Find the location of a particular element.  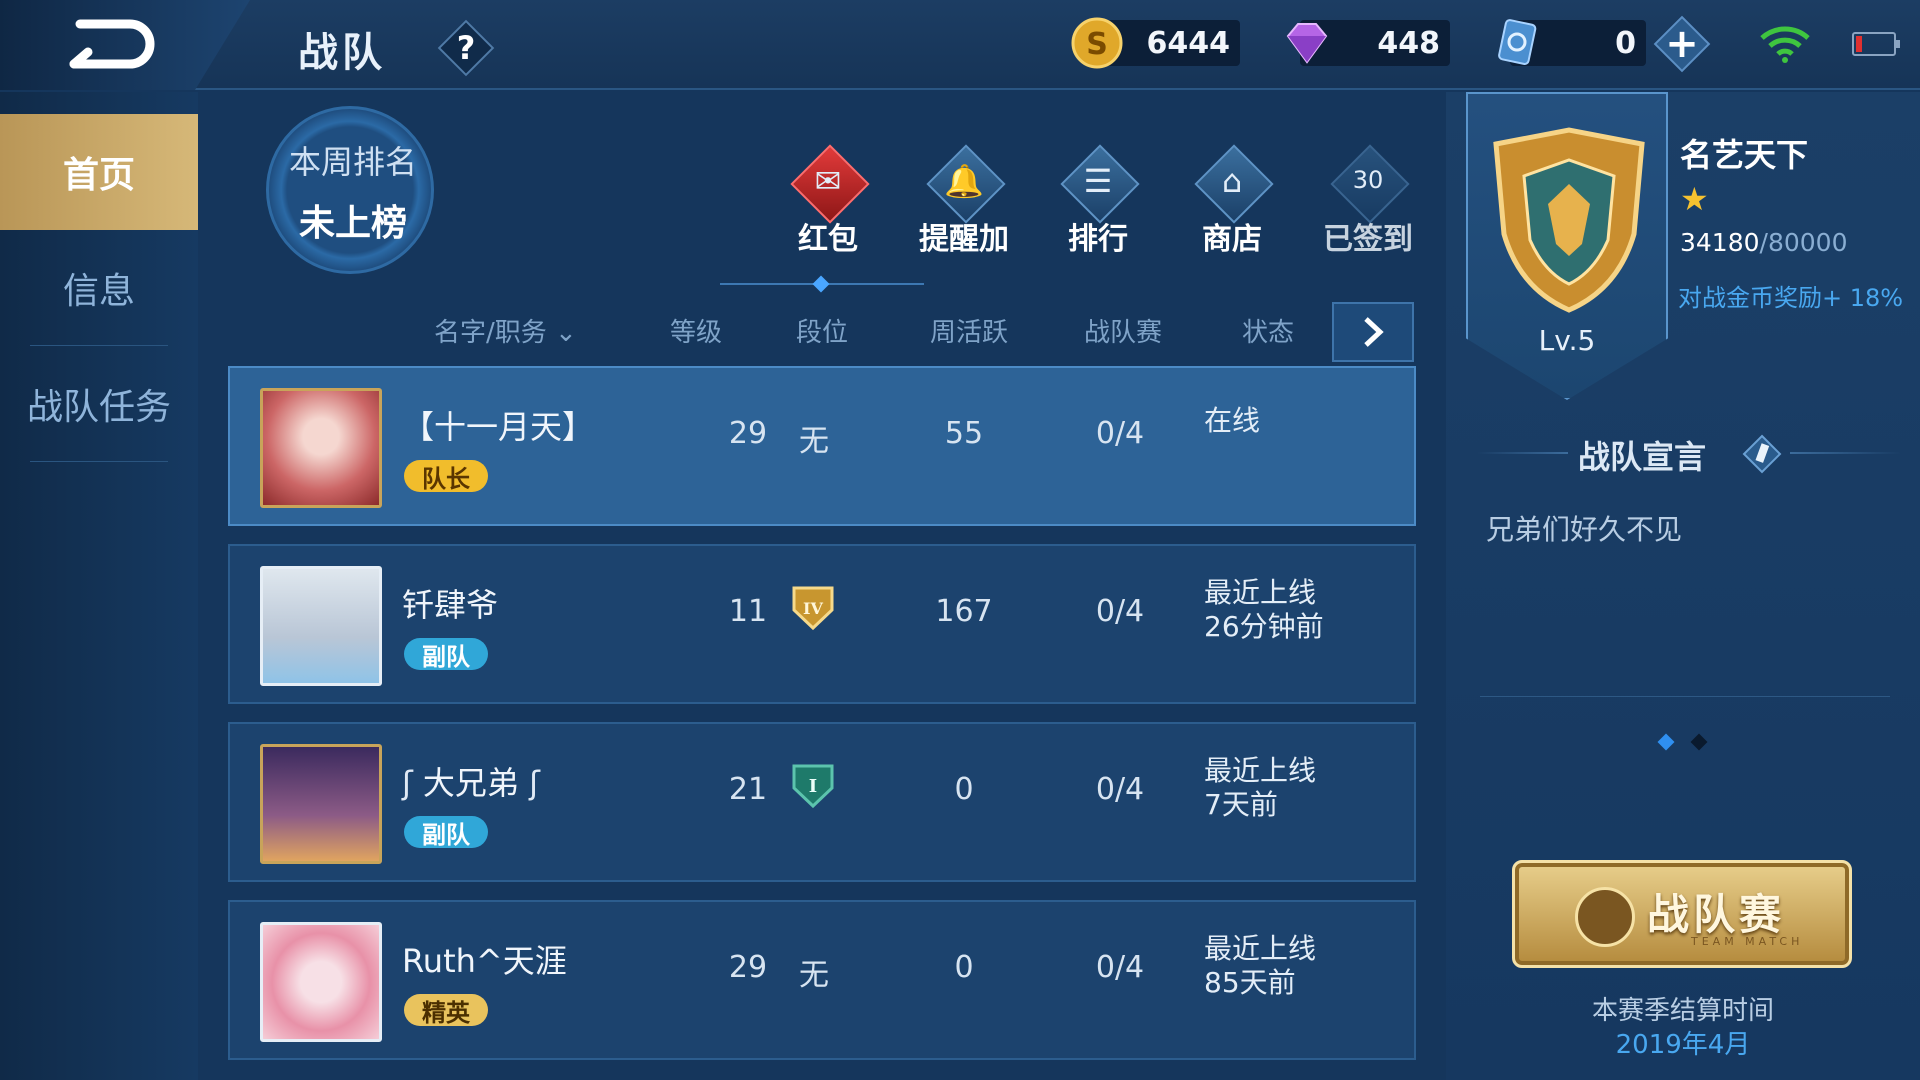

voucher-icon is located at coordinates (1517, 42).